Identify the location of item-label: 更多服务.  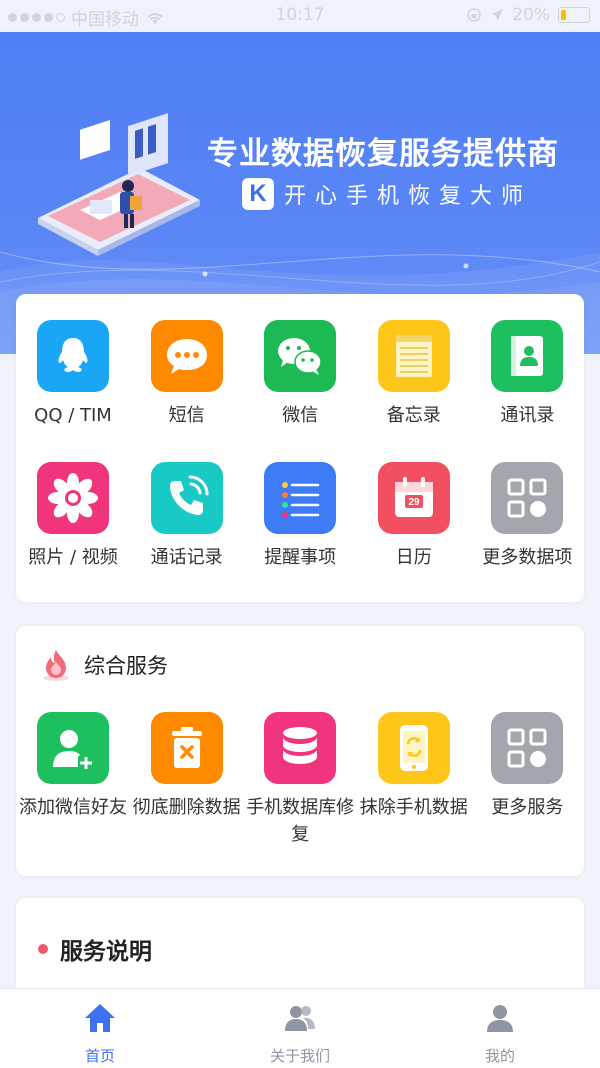
(527, 807).